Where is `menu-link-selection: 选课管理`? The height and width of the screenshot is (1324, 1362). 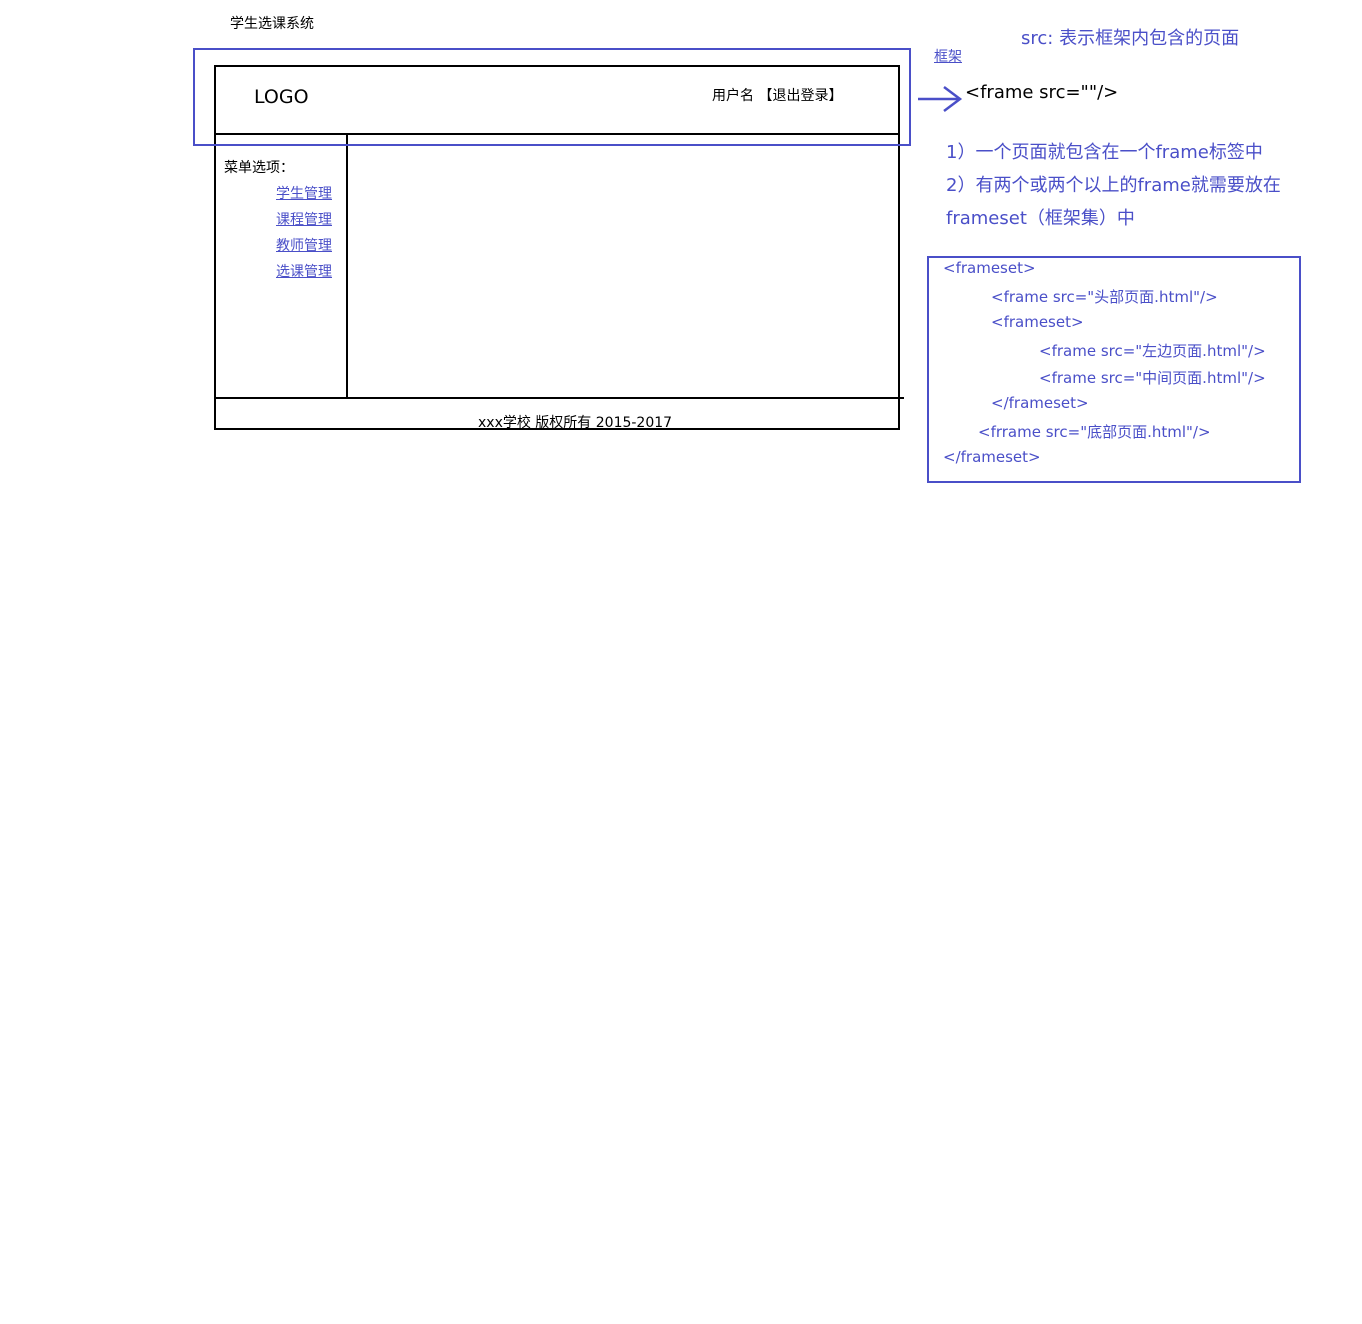
menu-link-selection: 选课管理 is located at coordinates (278, 271).